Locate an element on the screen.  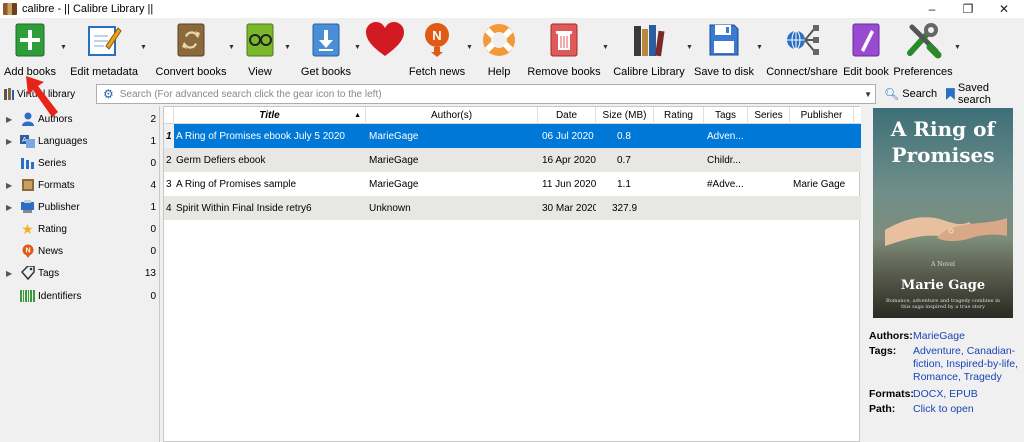
convert-books-icon is located at coordinates (191, 40).